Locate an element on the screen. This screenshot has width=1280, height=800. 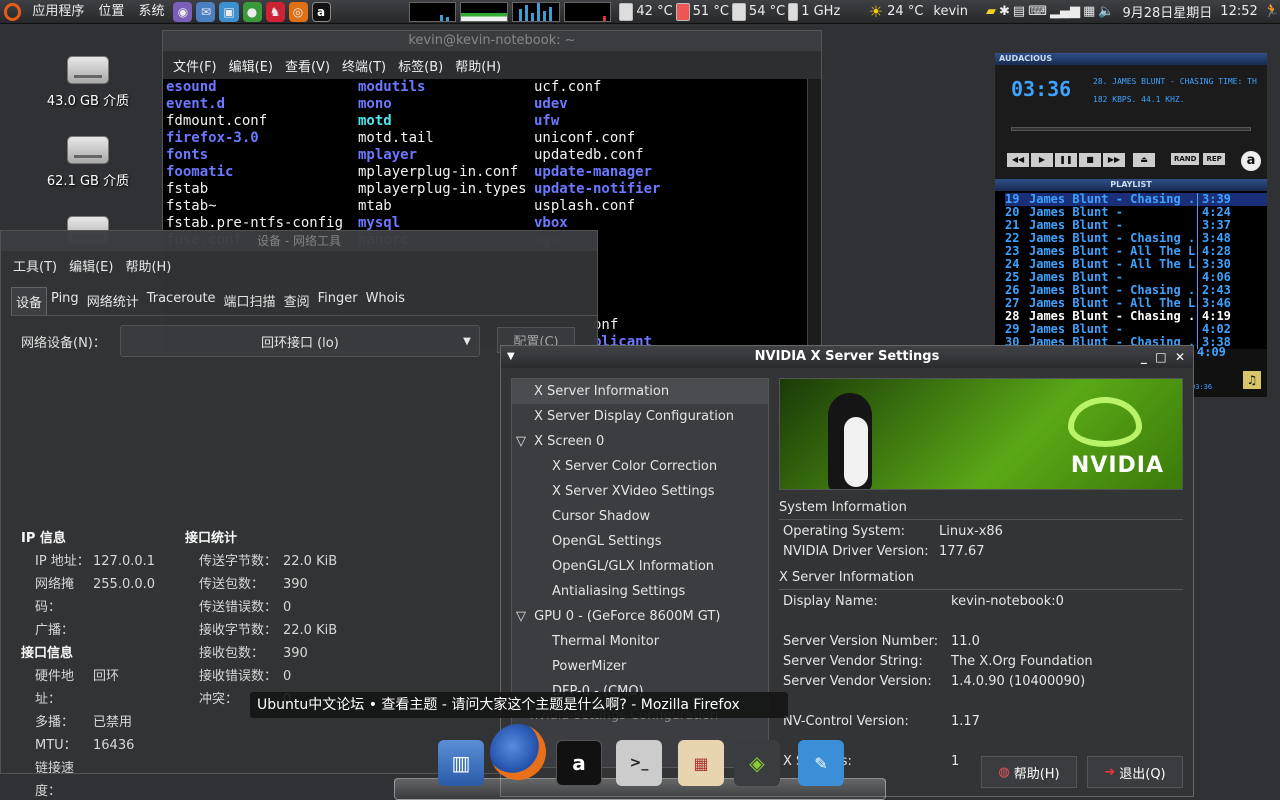
mail-launcher-icon: ✉ is located at coordinates (206, 11).